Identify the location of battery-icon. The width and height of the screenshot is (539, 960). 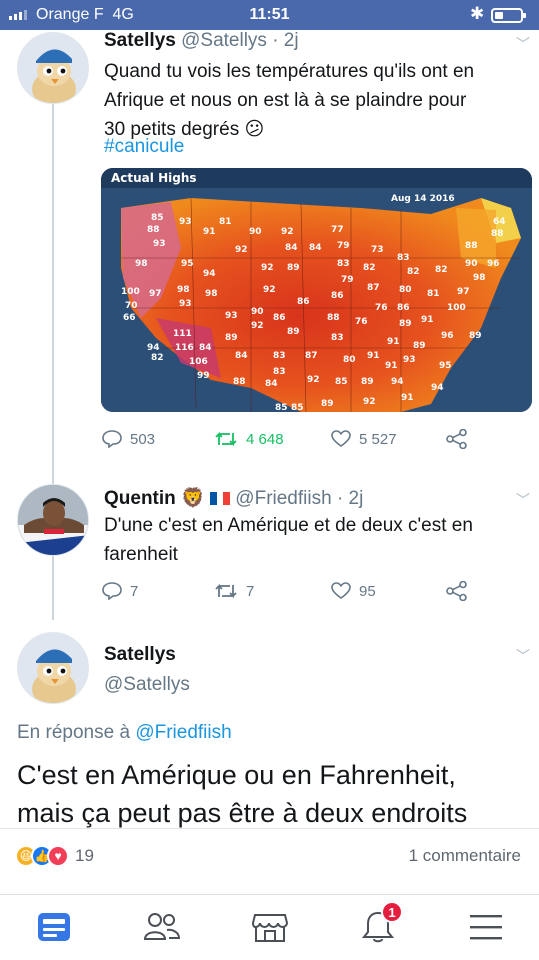
(508, 15).